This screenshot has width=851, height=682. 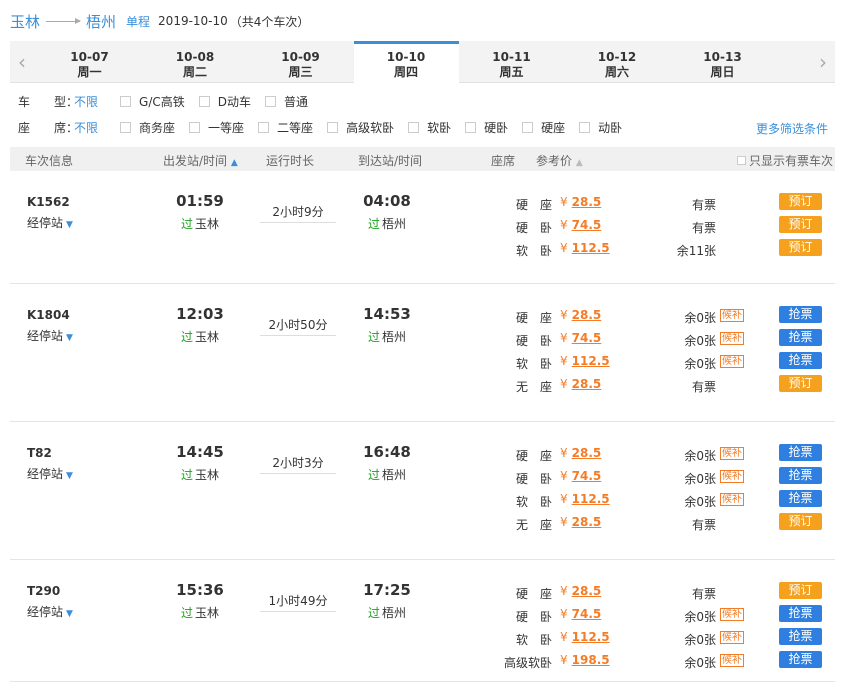 I want to click on filter-seat-option: 二等座, so click(x=285, y=127).